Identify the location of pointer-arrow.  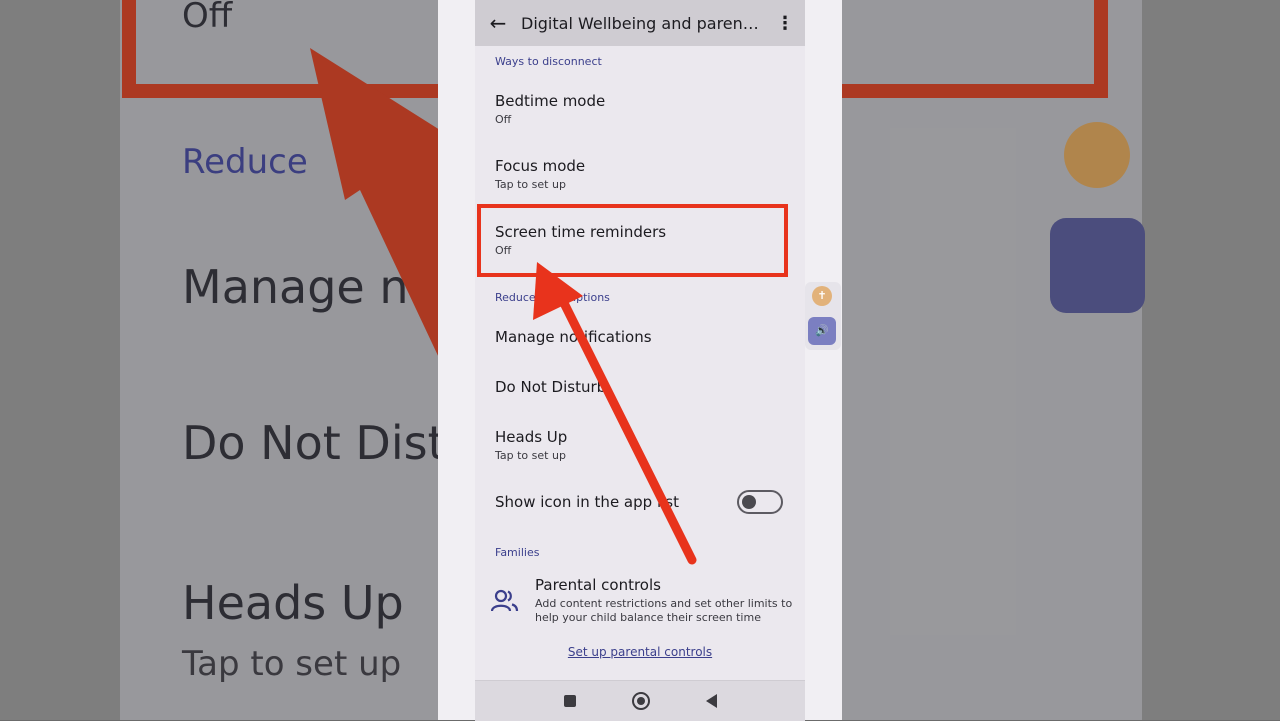
(615, 413).